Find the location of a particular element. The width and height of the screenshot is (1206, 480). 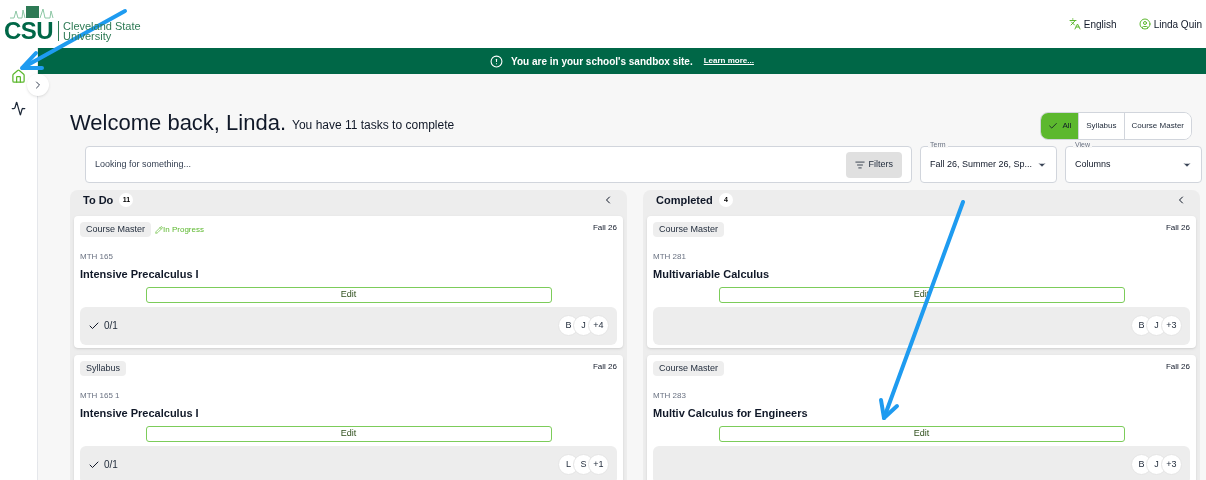

course-code: MTH 281 is located at coordinates (669, 257).